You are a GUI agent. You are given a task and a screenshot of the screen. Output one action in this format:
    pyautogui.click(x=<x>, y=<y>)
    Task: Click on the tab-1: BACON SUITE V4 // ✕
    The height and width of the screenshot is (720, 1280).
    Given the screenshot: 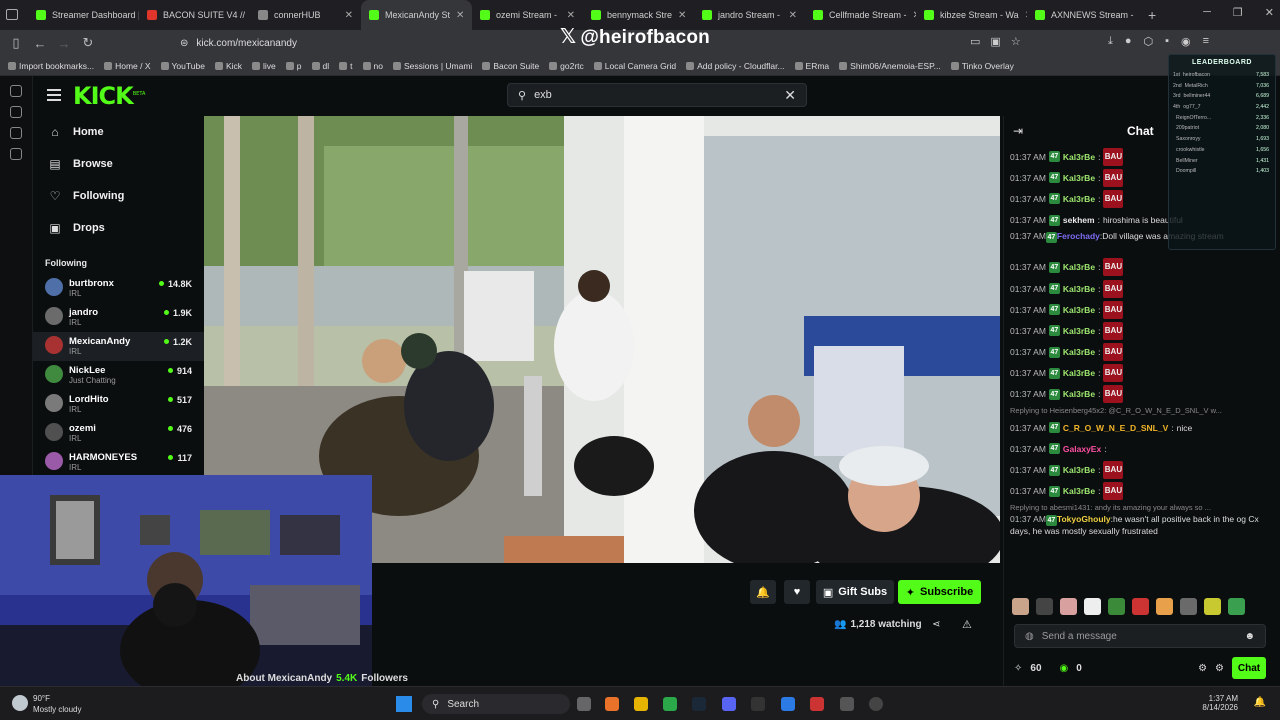 What is the action you would take?
    pyautogui.click(x=194, y=15)
    